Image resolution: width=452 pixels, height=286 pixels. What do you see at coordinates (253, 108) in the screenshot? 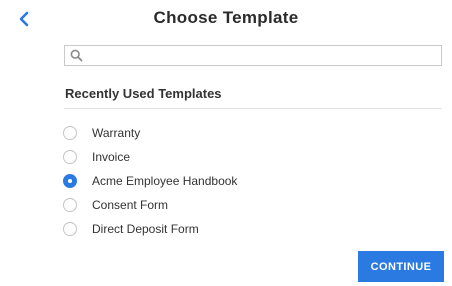
I see `divider` at bounding box center [253, 108].